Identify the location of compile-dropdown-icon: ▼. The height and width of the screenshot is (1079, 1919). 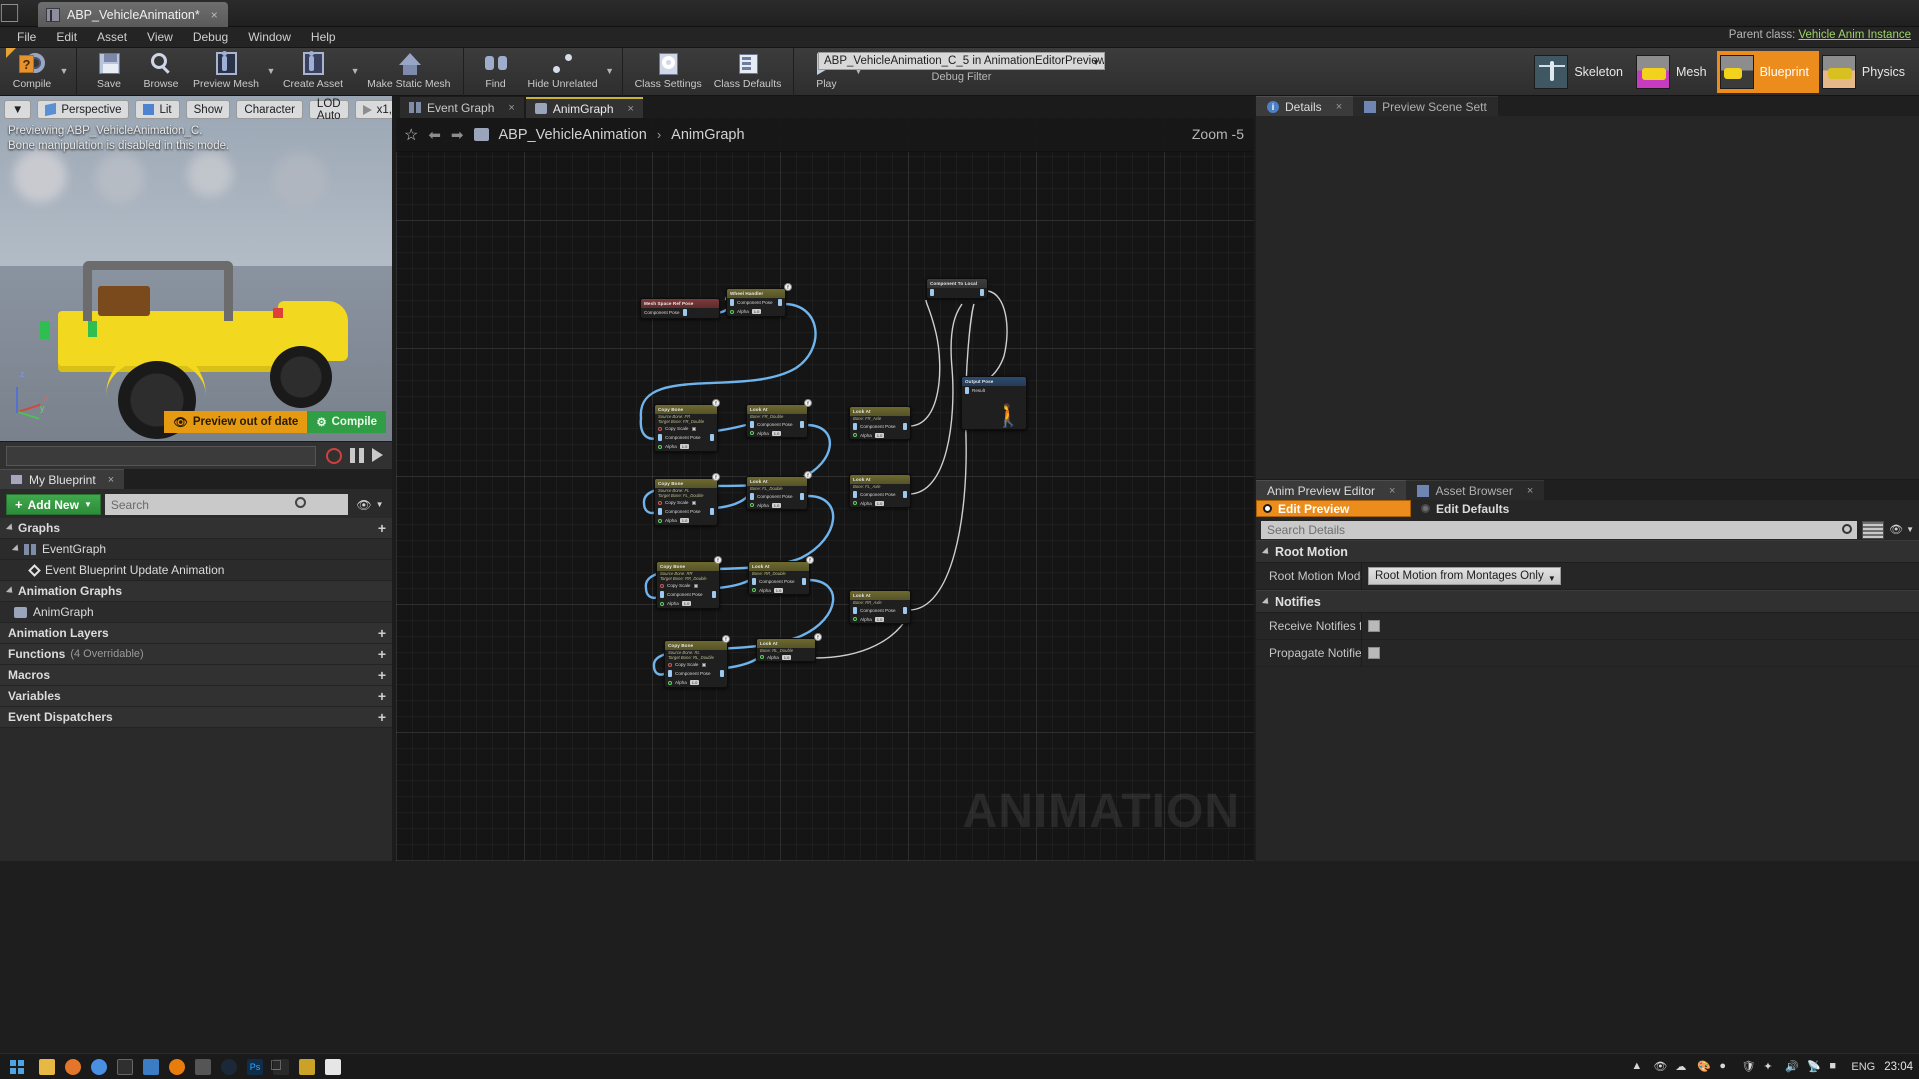
(64, 71).